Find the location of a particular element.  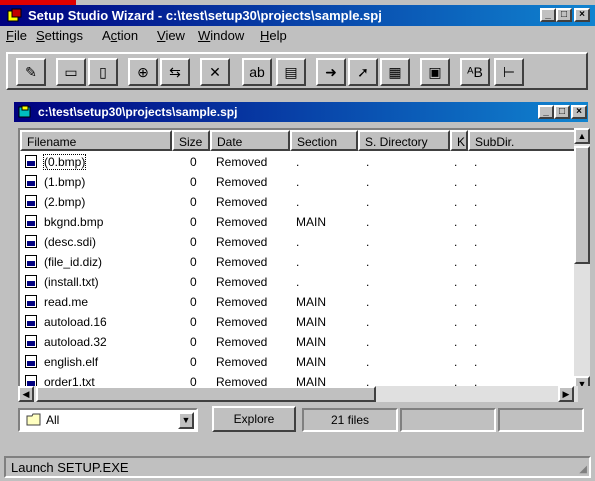

app-icon is located at coordinates (14, 15).